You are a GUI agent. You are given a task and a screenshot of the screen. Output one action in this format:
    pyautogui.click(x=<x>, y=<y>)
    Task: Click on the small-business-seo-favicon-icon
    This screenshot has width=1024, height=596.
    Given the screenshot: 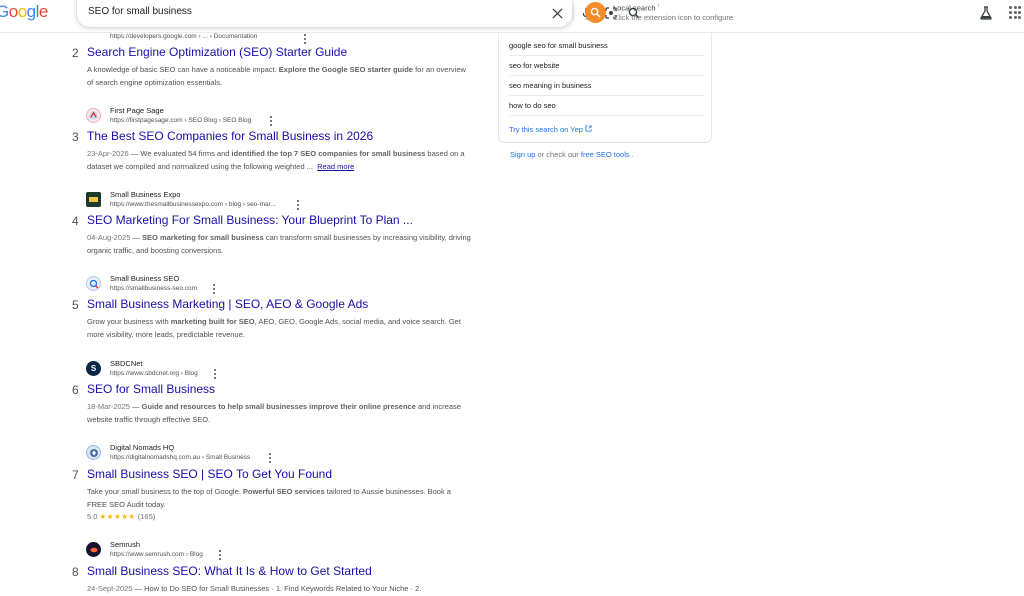 What is the action you would take?
    pyautogui.click(x=93, y=283)
    